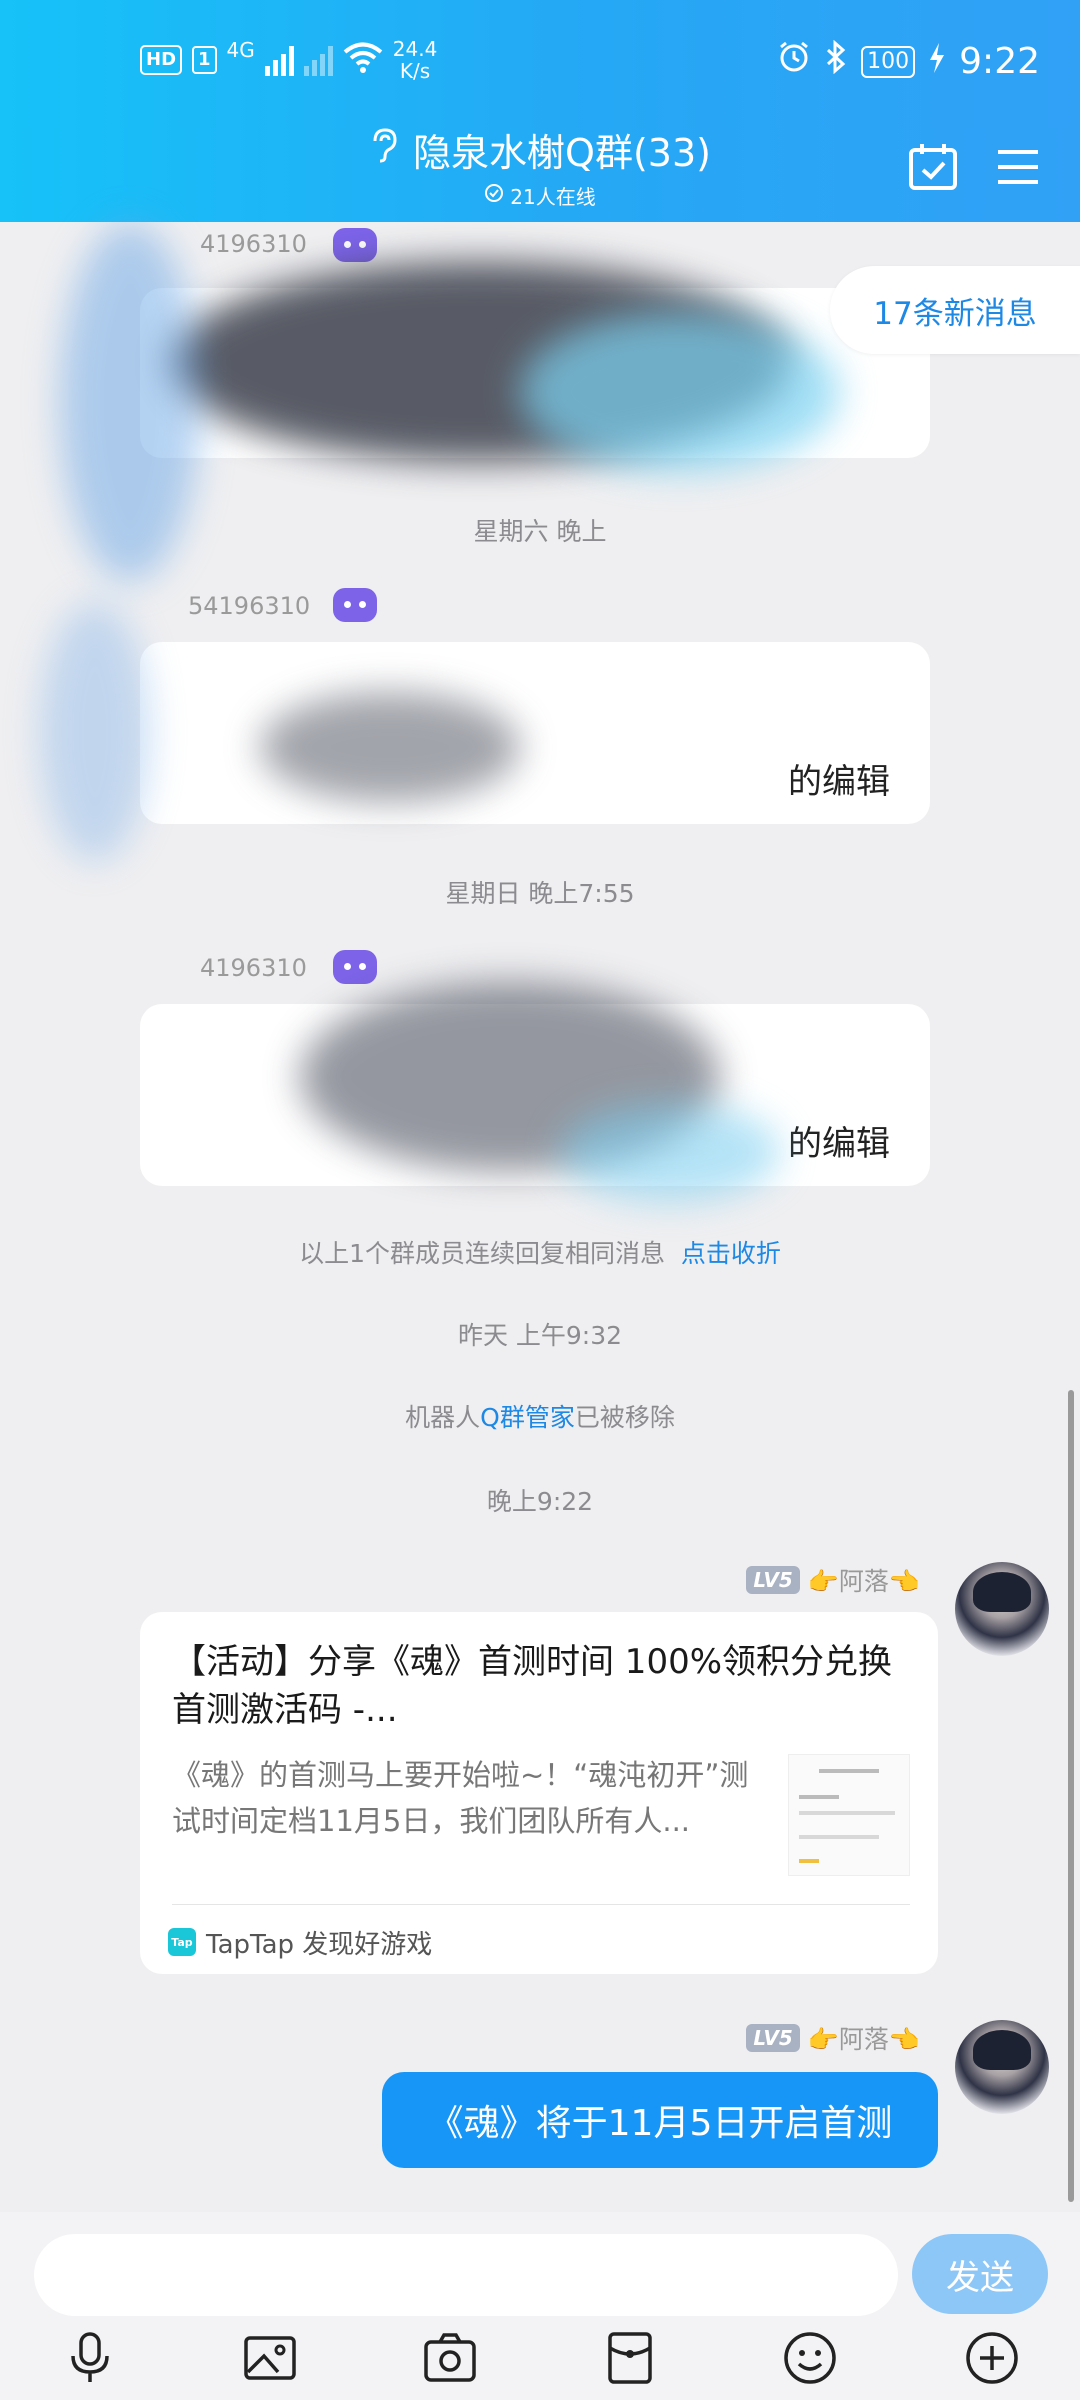 The height and width of the screenshot is (2400, 1080). Describe the element at coordinates (415, 49) in the screenshot. I see `speed-value: 24.4` at that location.